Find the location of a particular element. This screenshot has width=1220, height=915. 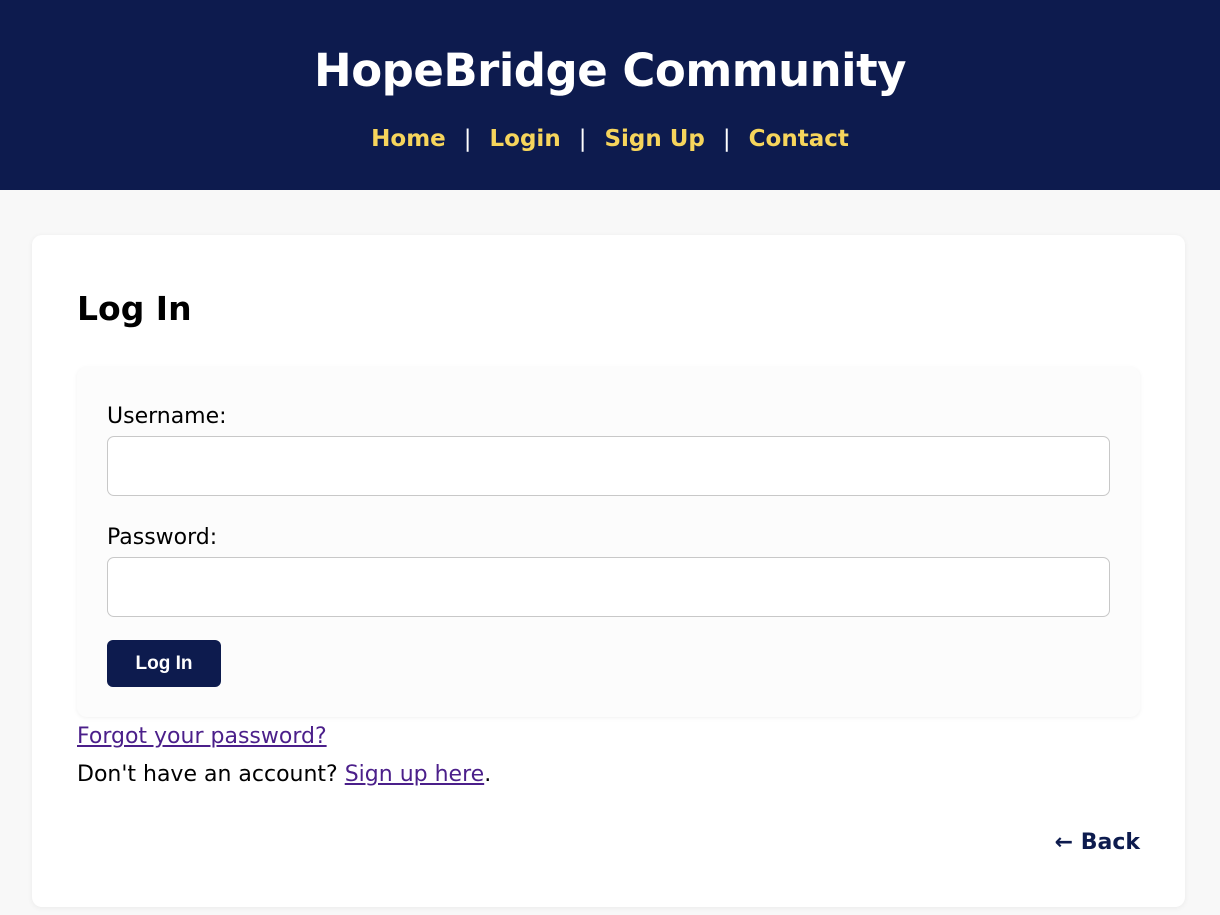

main-nav: Home | Login | Sign Up | Contact is located at coordinates (610, 139).